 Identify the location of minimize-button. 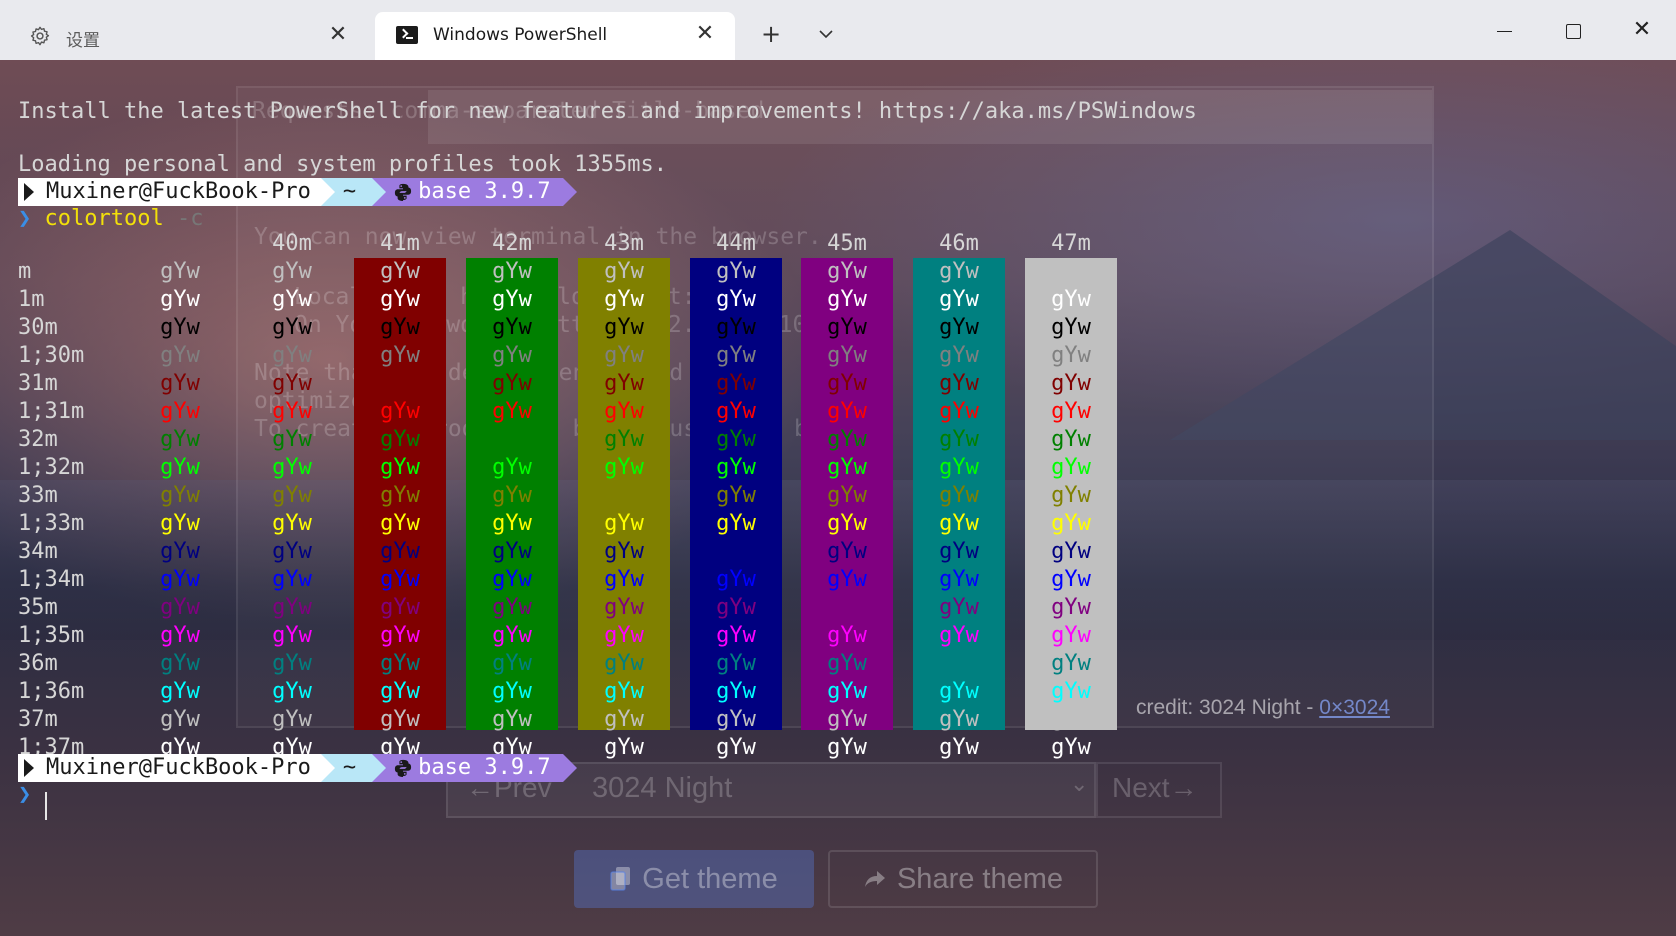
(1504, 30).